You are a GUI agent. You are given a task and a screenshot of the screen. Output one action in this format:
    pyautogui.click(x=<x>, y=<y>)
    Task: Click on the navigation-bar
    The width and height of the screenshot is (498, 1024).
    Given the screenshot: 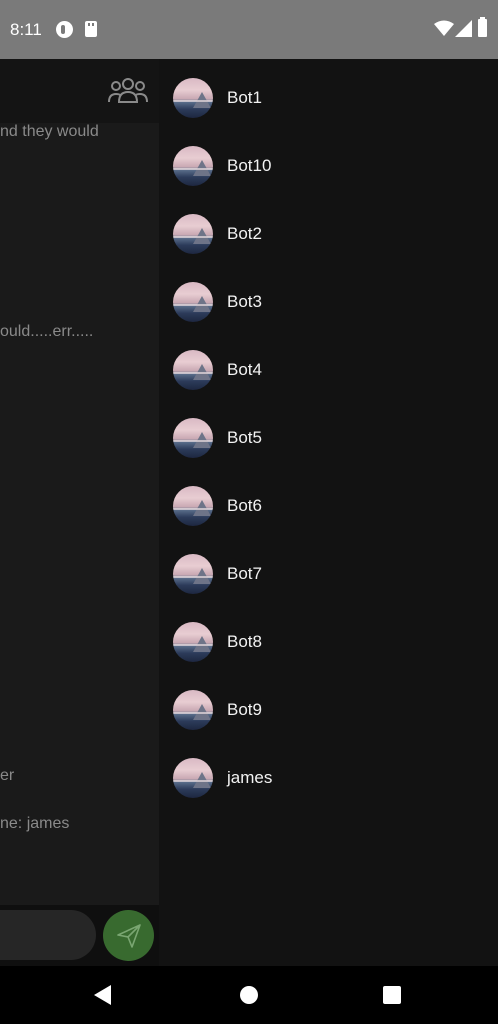 What is the action you would take?
    pyautogui.click(x=249, y=995)
    